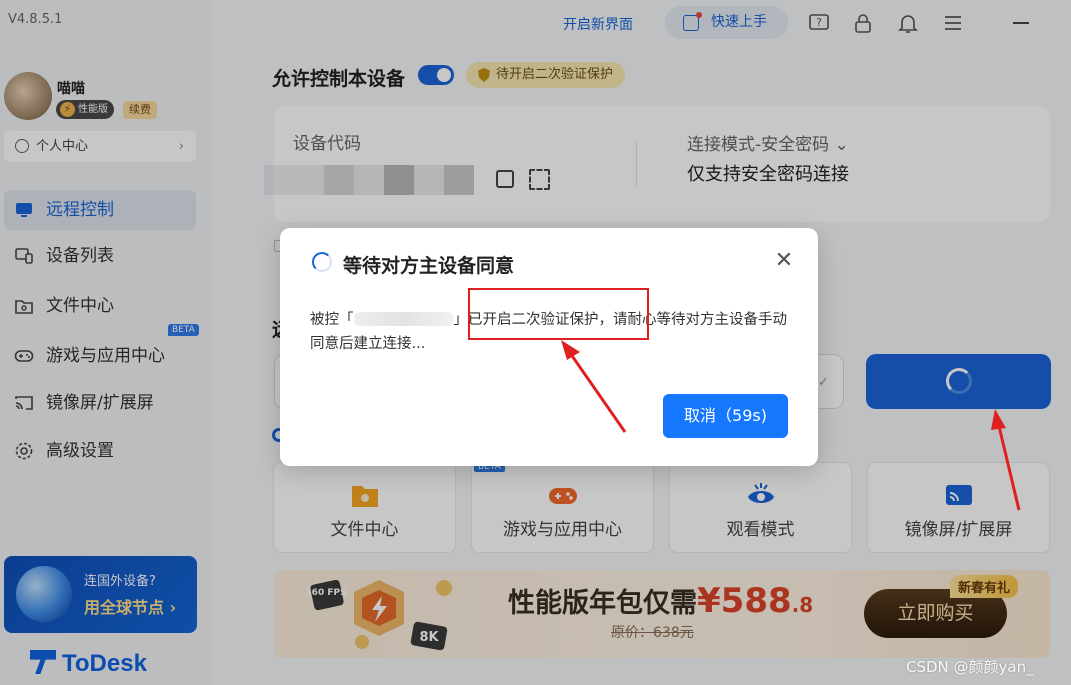  Describe the element at coordinates (594, 386) in the screenshot. I see `arrow-to-highlight` at that location.